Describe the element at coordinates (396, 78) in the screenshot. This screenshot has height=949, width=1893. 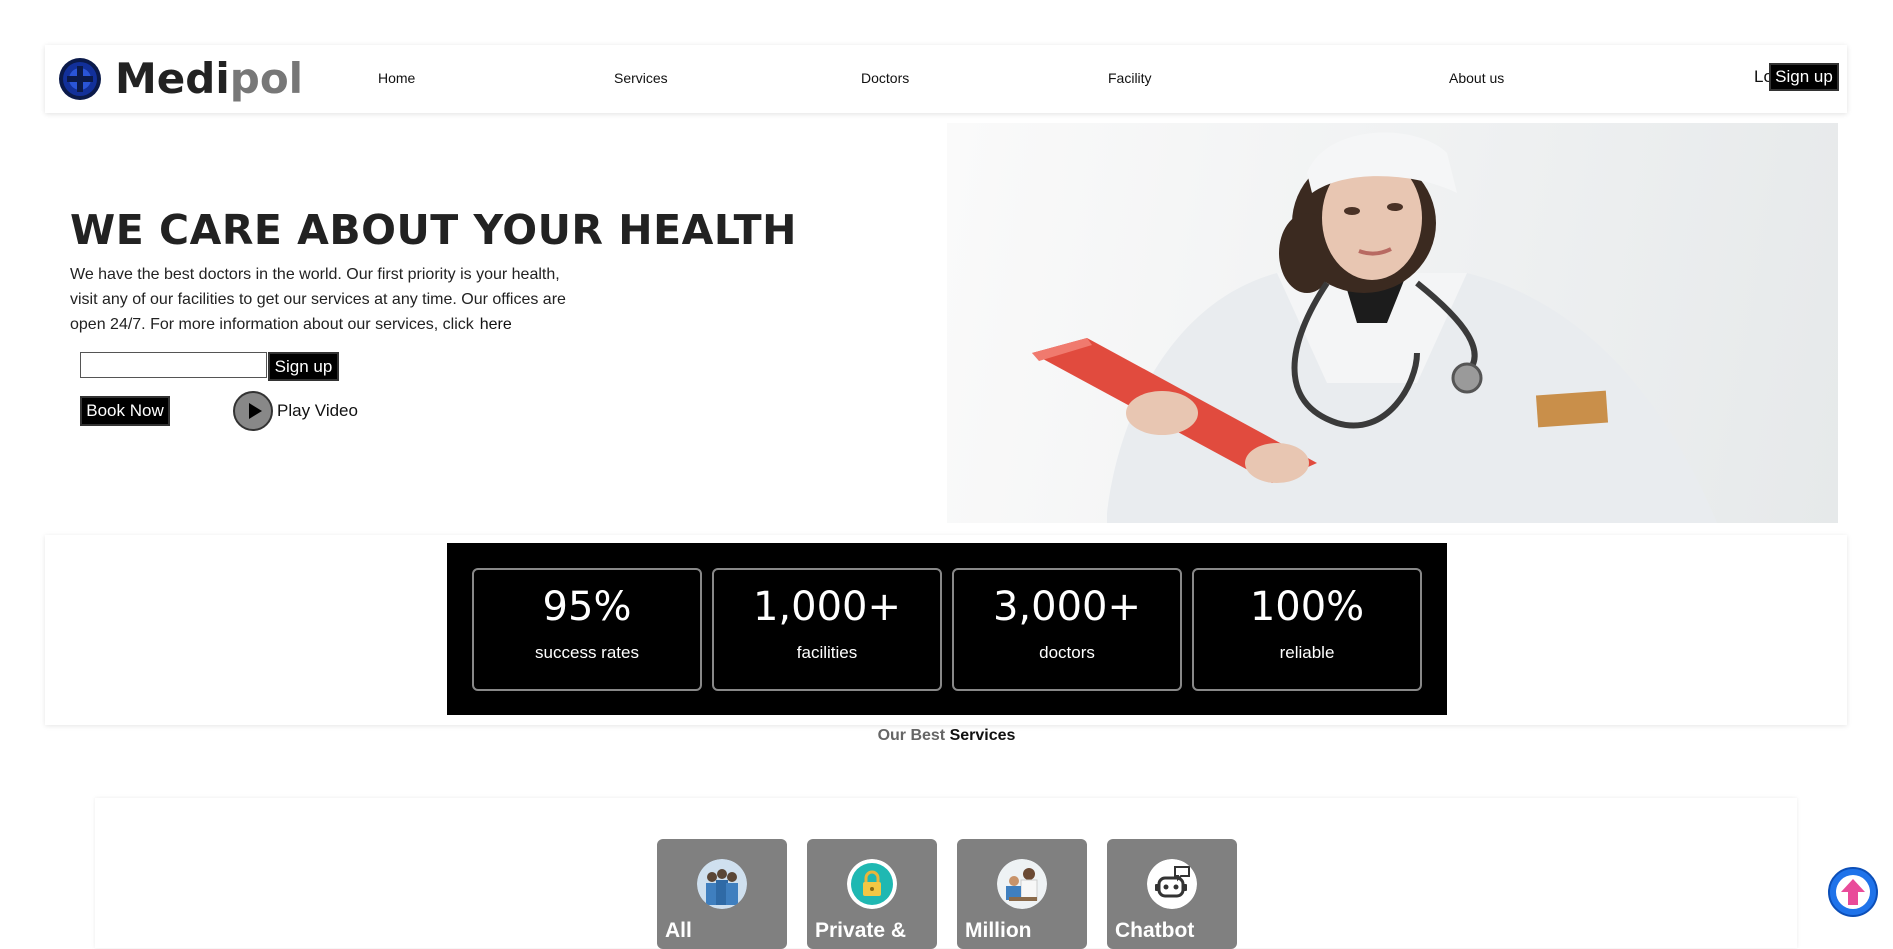
I see `nav-home-link: Home` at that location.